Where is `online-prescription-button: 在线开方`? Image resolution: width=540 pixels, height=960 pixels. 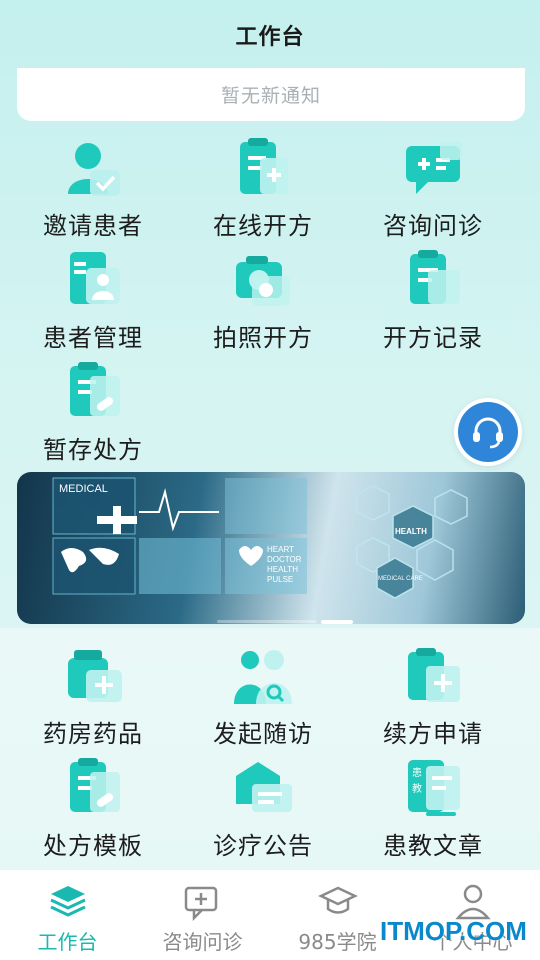
online-prescription-button: 在线开方 is located at coordinates (263, 191).